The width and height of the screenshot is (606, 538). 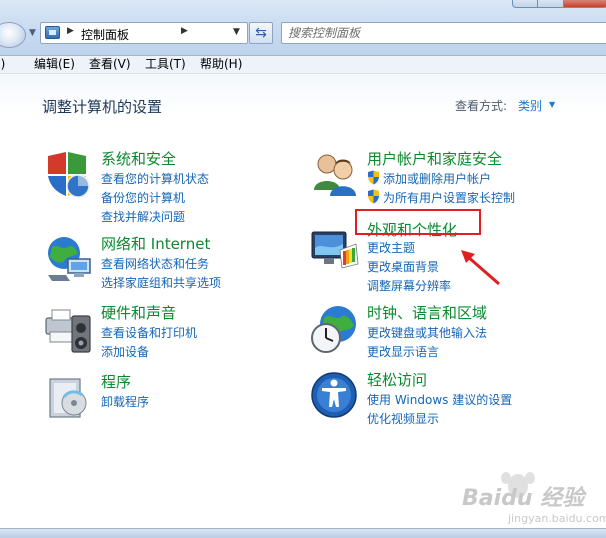 I want to click on link-windows-suggested-settings: 使用 Windows 建议的设置, so click(x=439, y=399).